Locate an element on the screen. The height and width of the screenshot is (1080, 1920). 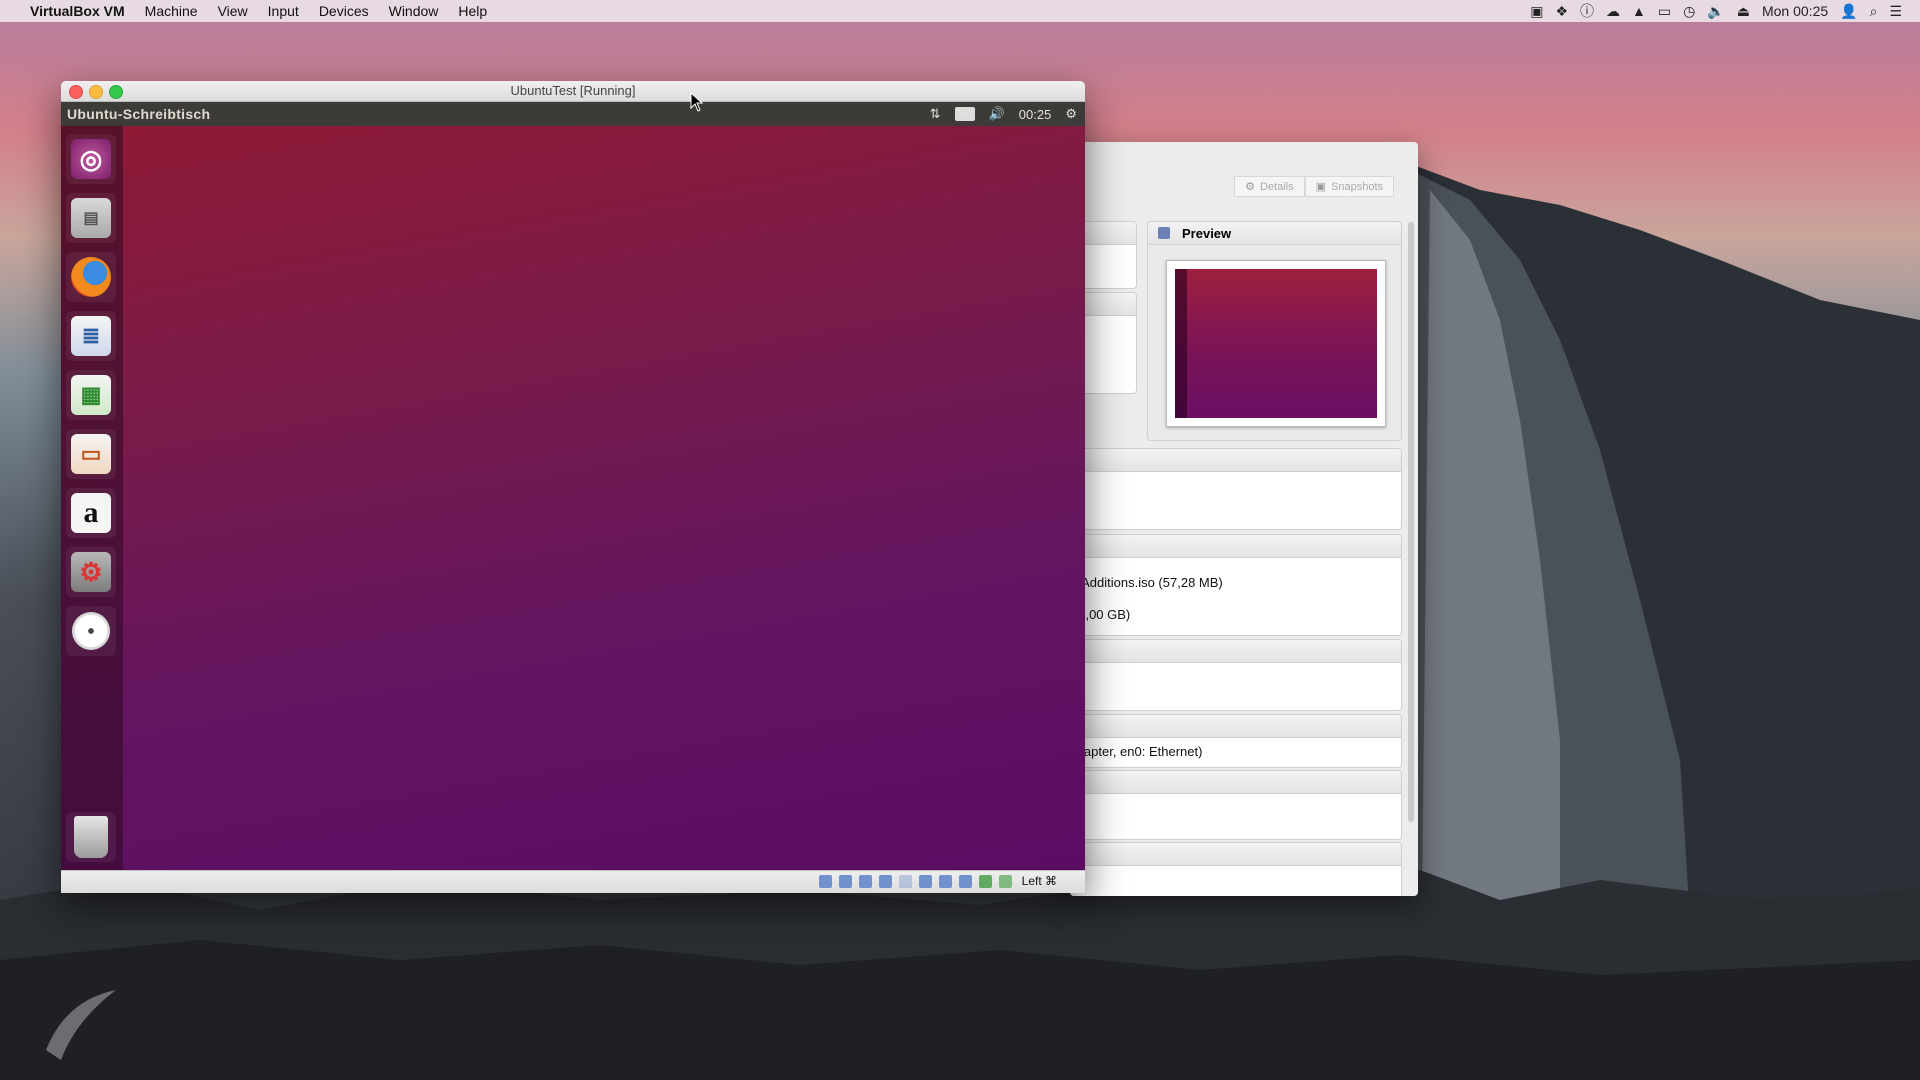
drive-icon: ▲ is located at coordinates (1639, 11).